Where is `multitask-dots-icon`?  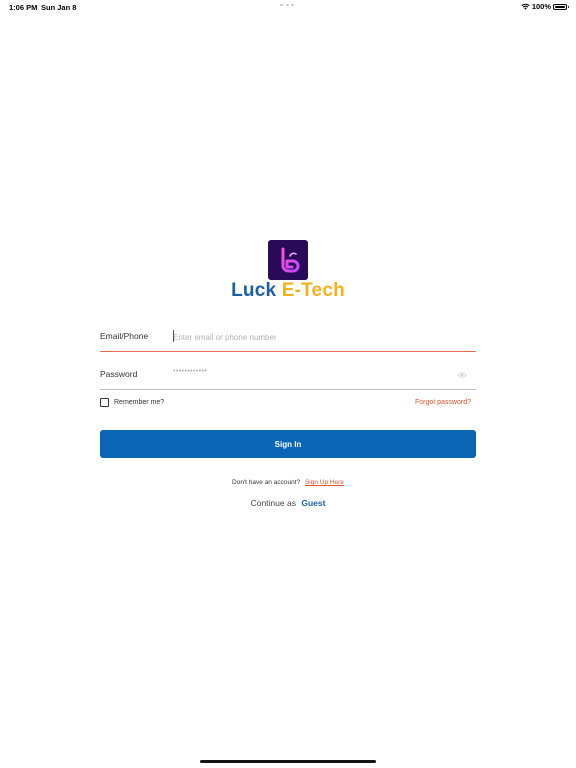 multitask-dots-icon is located at coordinates (287, 5).